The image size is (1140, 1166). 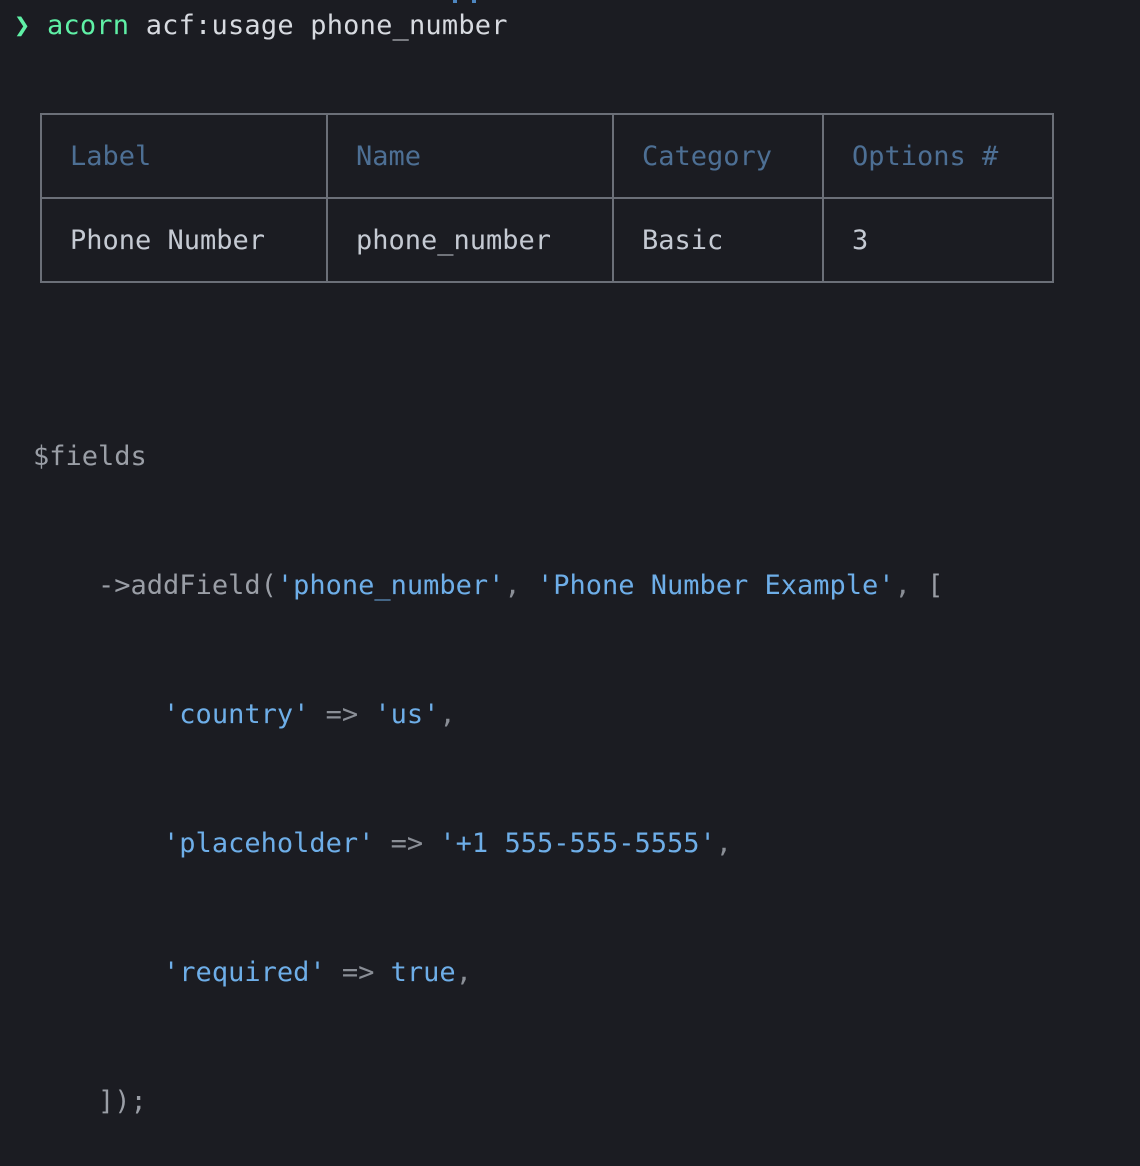 I want to click on command-binary: acorn, so click(x=88, y=25).